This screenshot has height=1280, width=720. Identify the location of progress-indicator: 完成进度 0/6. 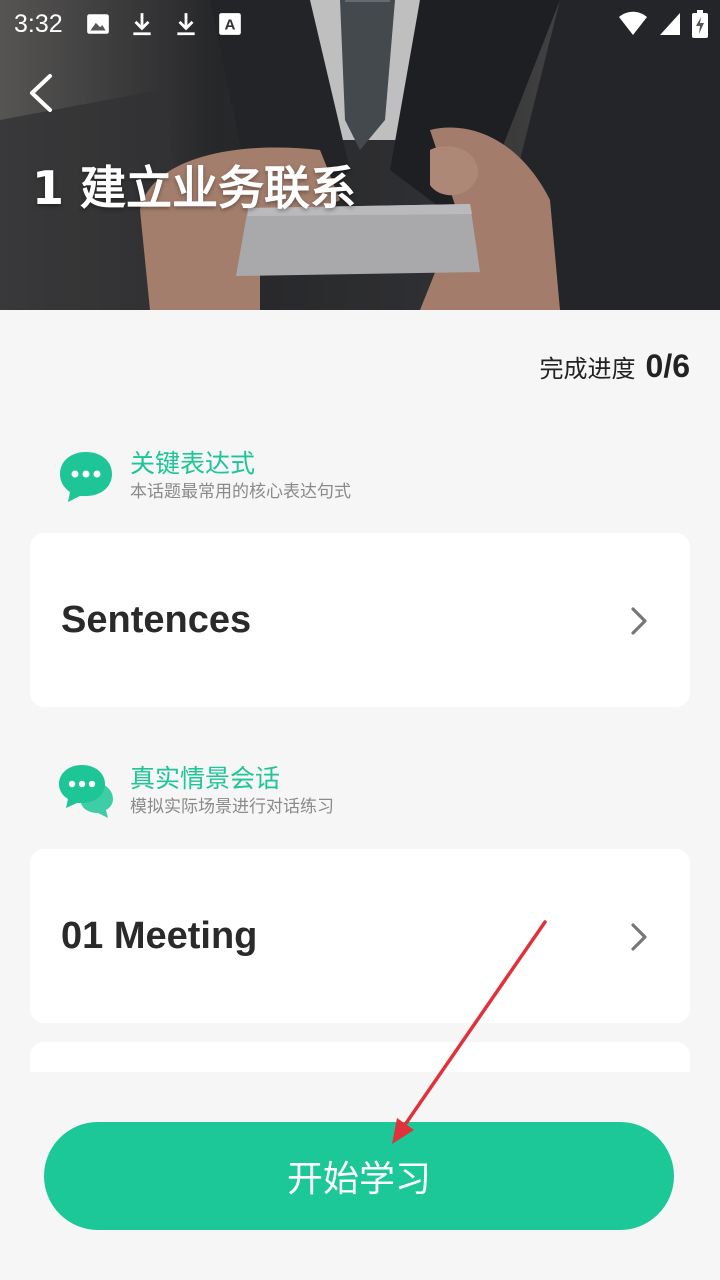
(615, 366).